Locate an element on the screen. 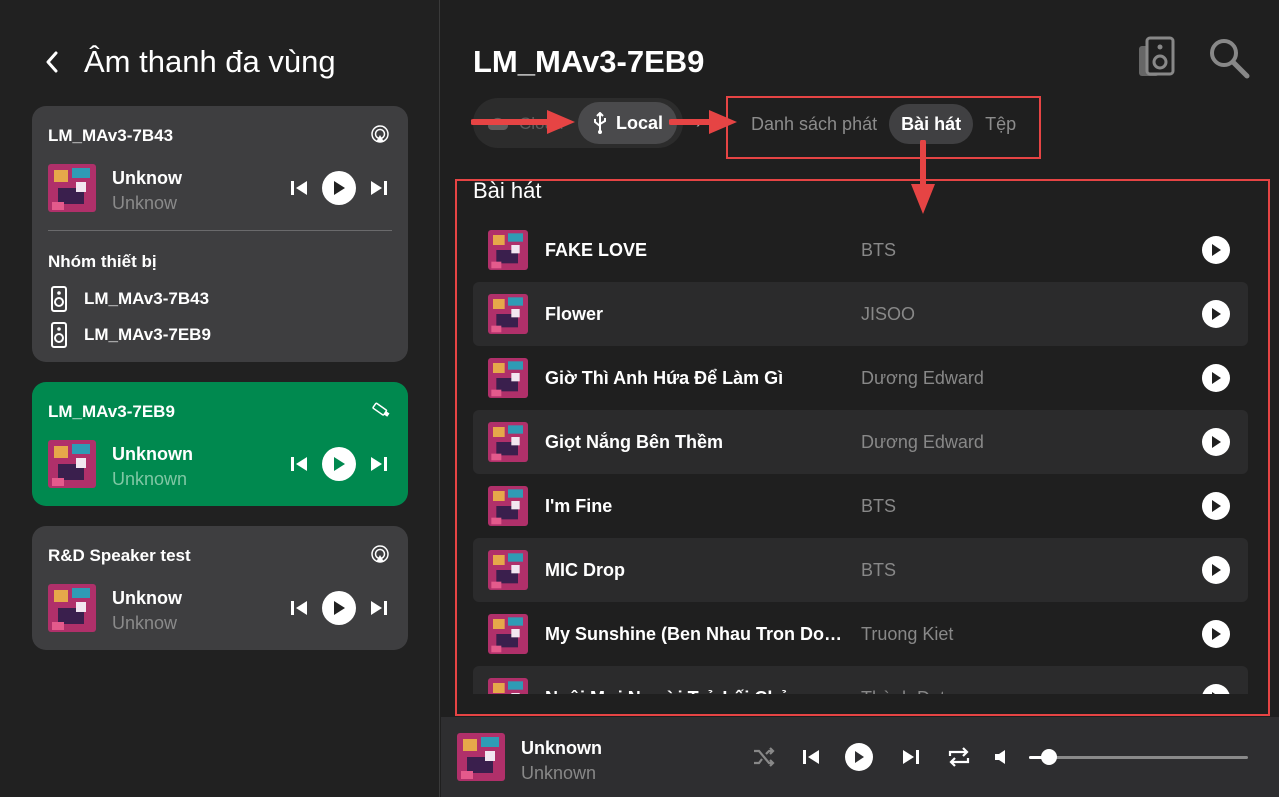 The height and width of the screenshot is (797, 1279). group-device-name: LM_MAv3-7B43 is located at coordinates (147, 298).